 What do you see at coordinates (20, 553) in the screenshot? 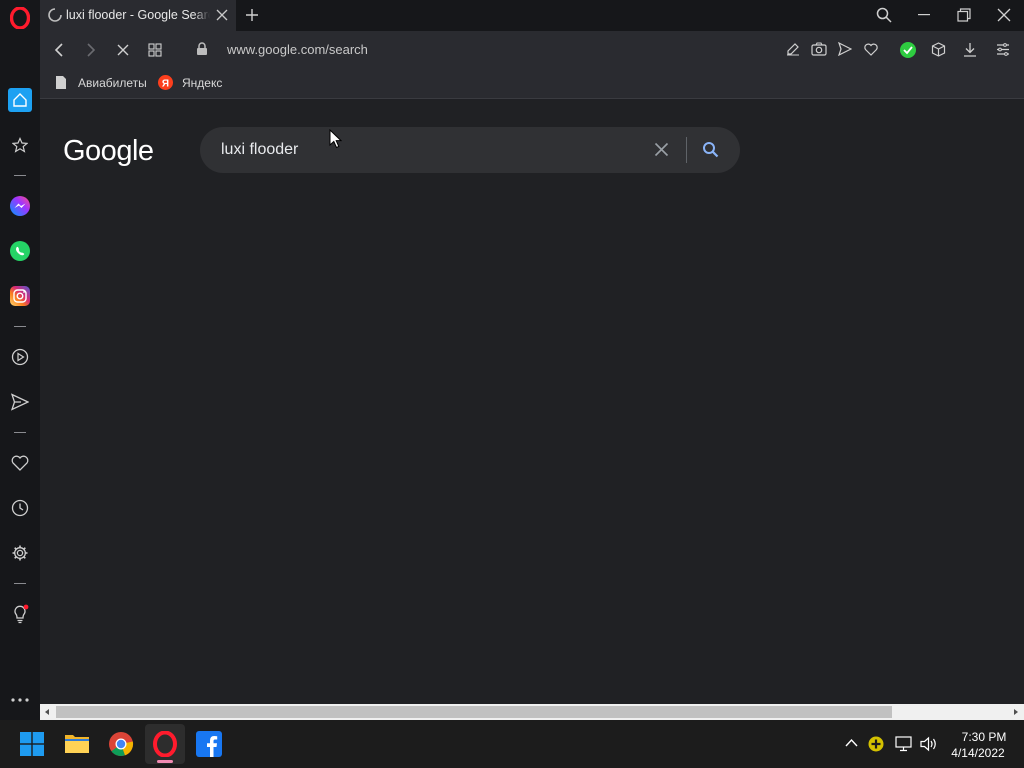
I see `settings-gear-icon` at bounding box center [20, 553].